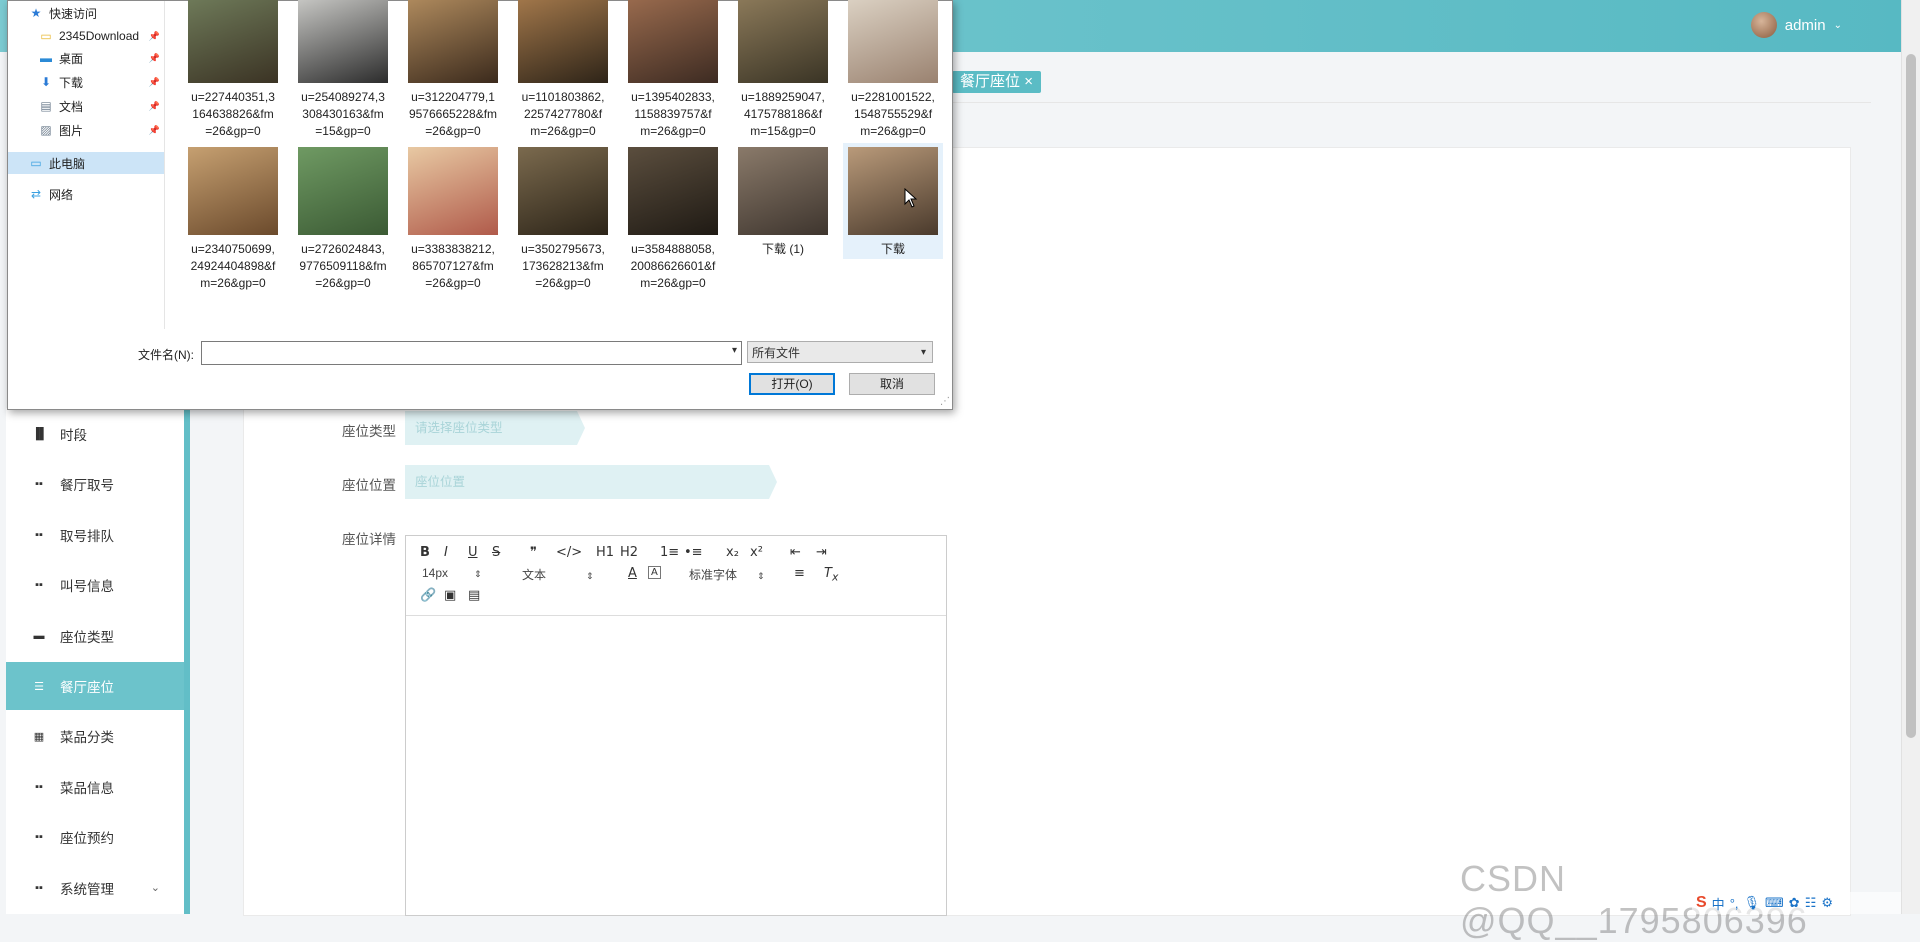 The image size is (1920, 942). I want to click on sidebar-item: ▦ 菜品分类, so click(95, 736).